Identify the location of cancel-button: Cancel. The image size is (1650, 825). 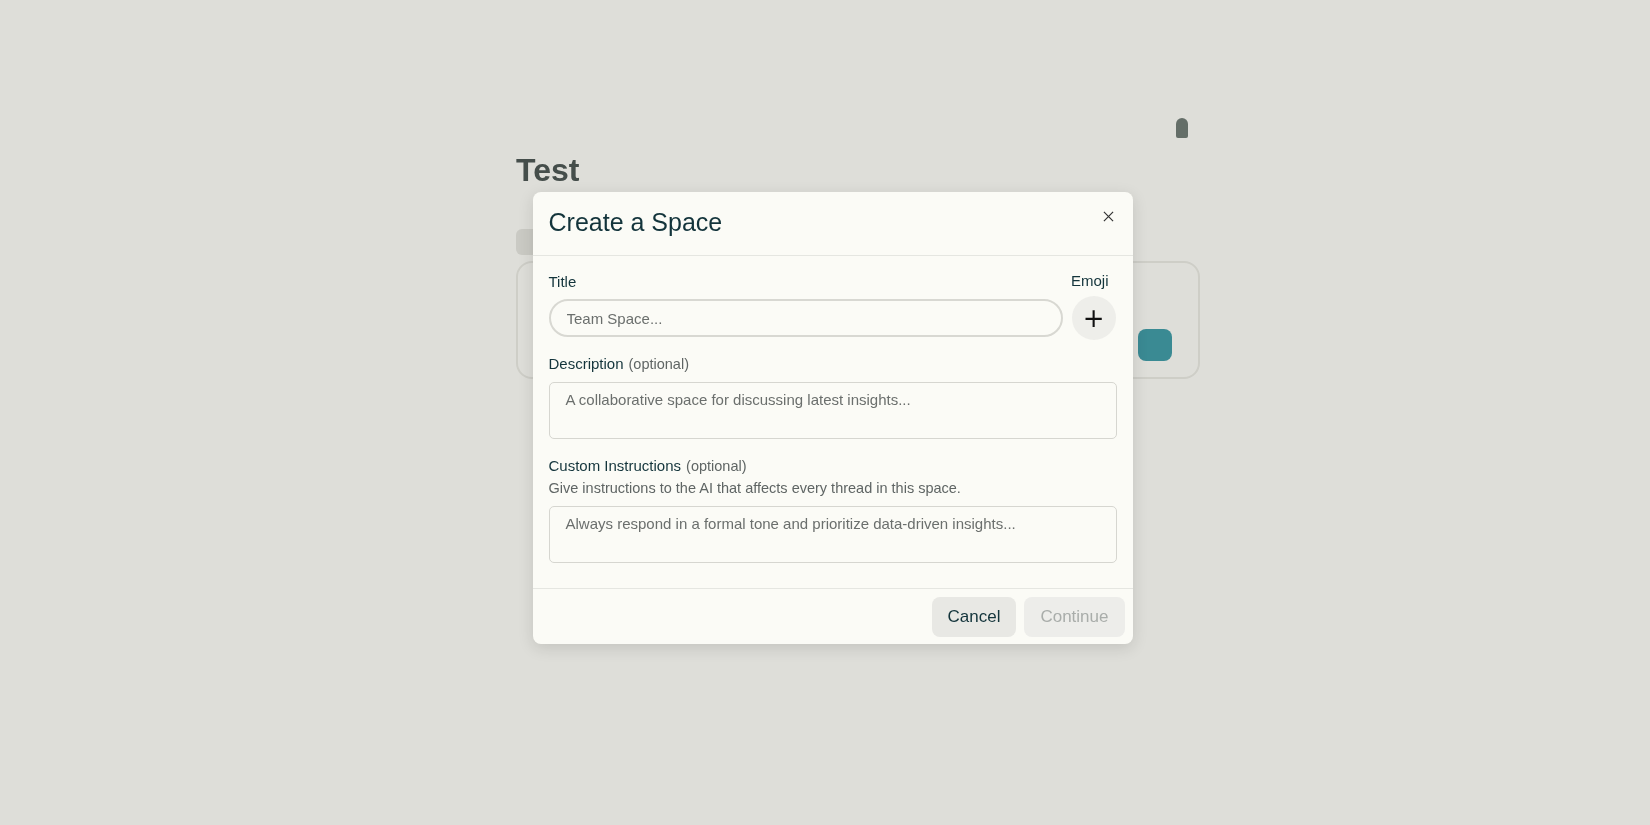
(974, 616).